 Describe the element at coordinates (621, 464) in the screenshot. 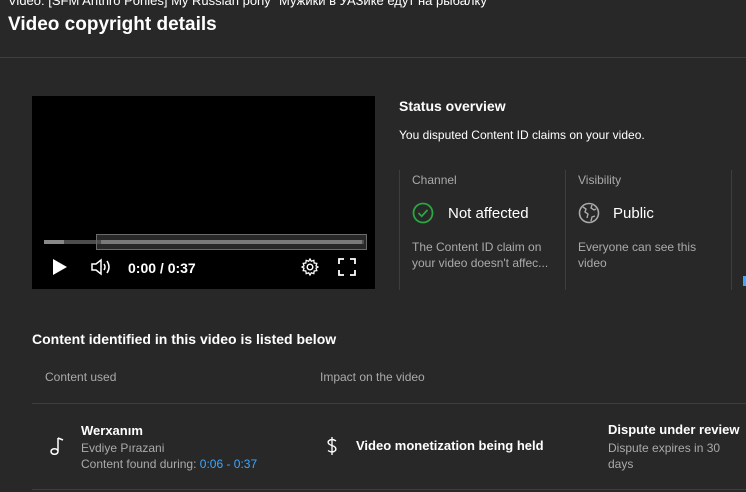

I see `dispute-expiry-line-2: days` at that location.